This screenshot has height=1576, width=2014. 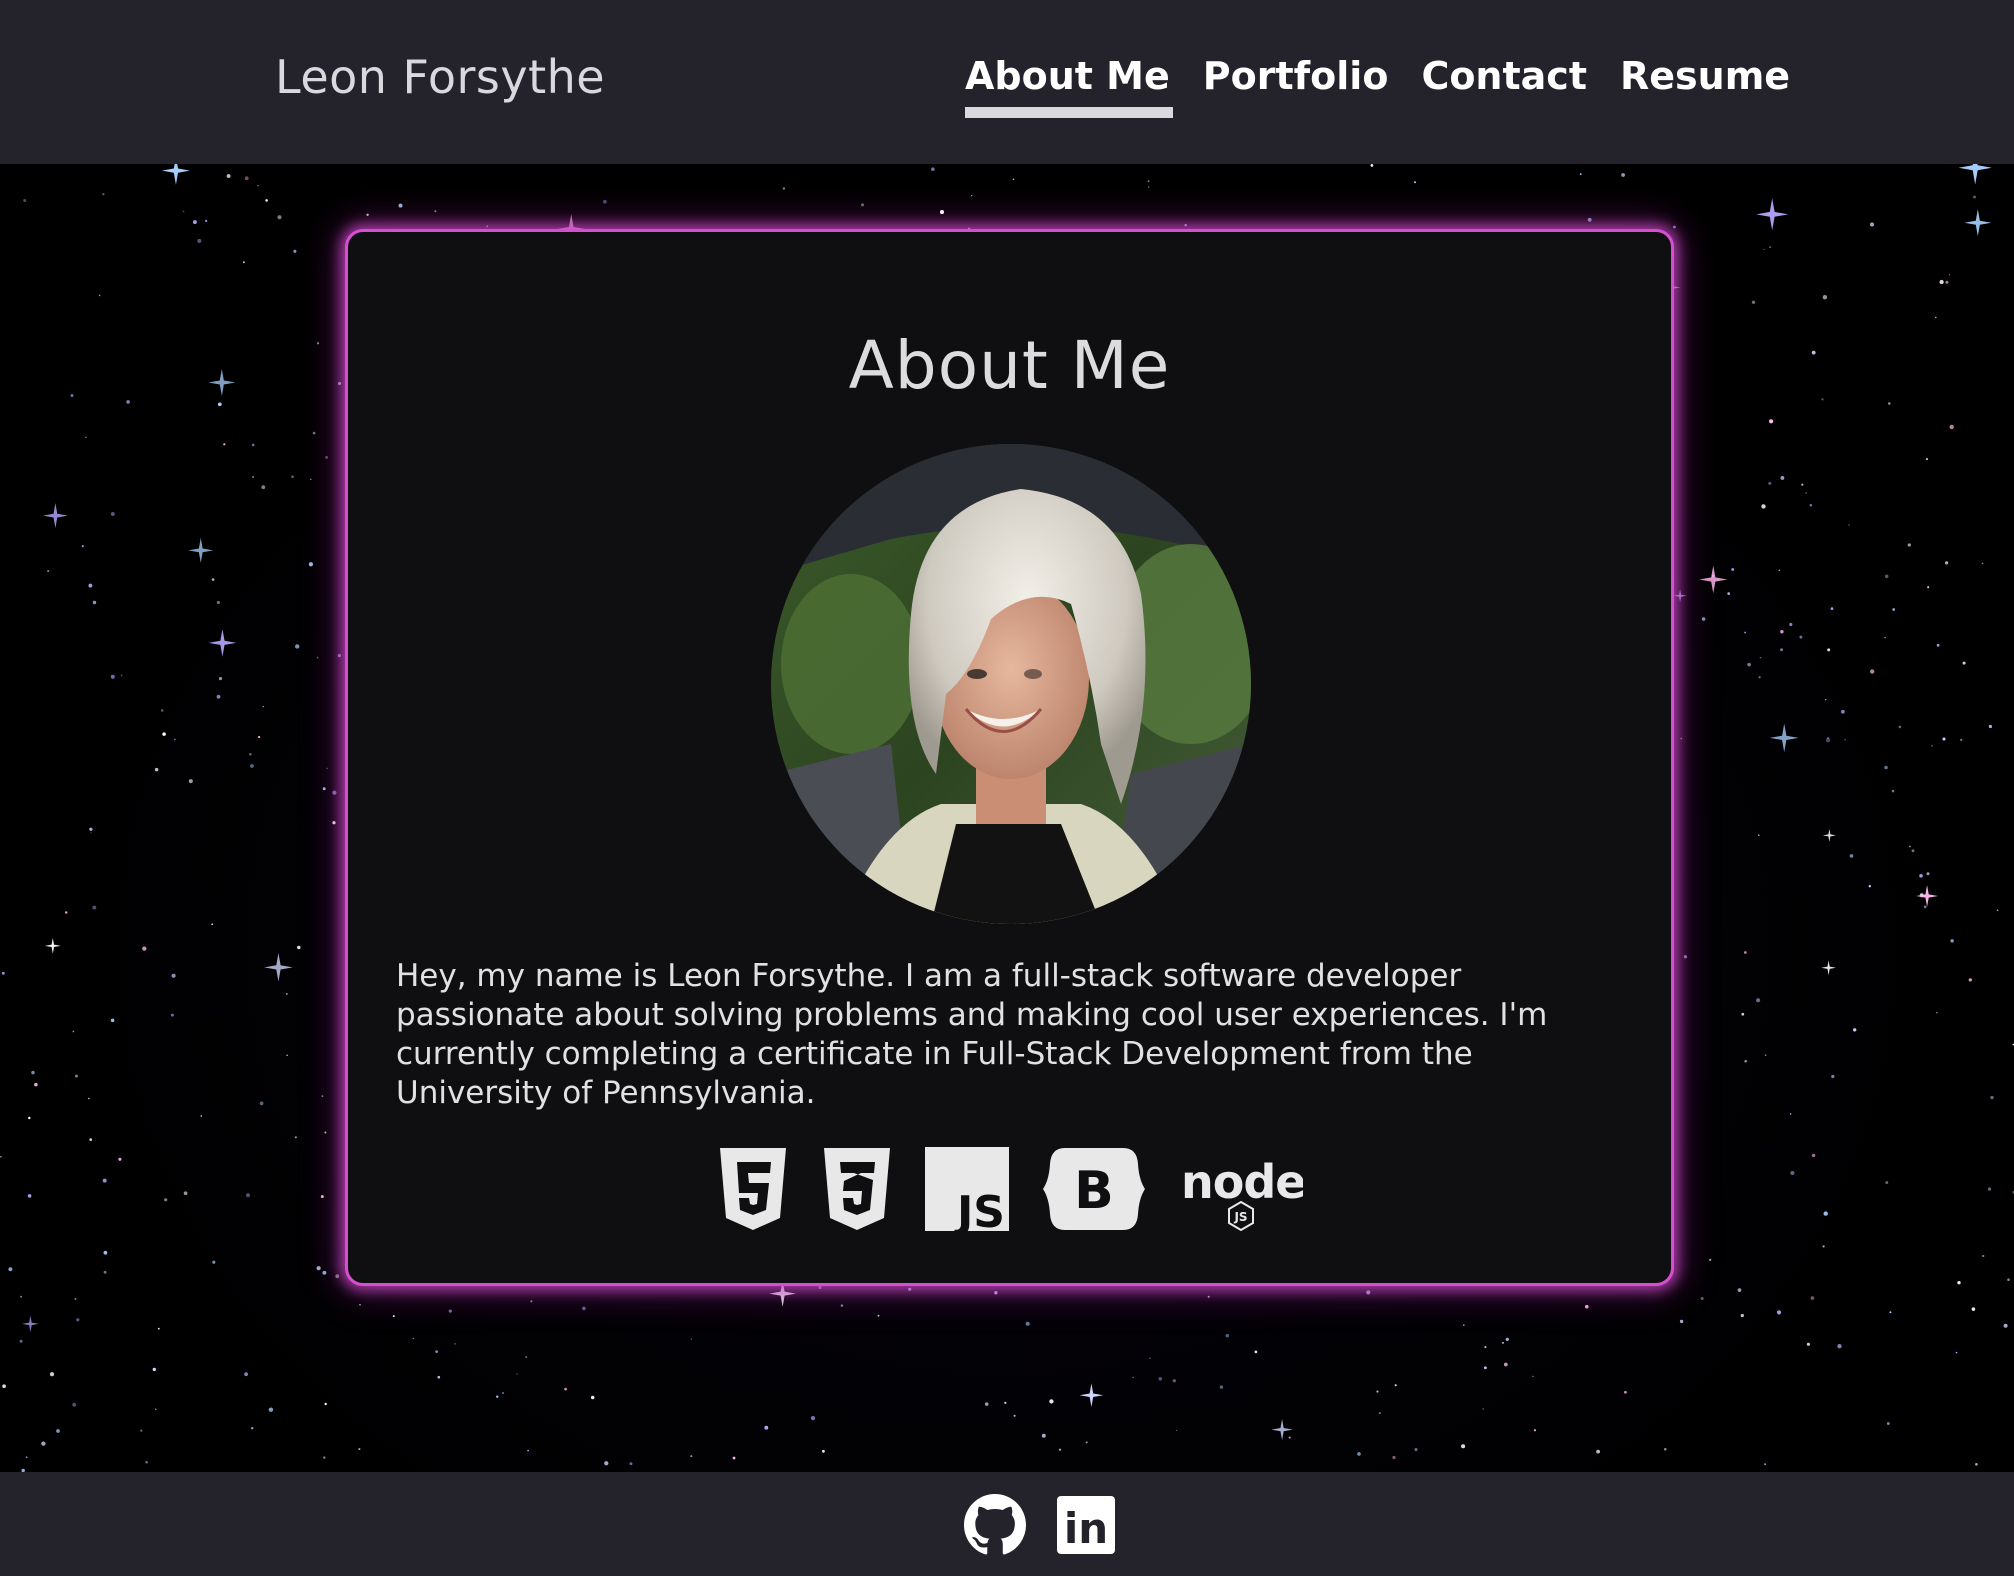 I want to click on tech-stack: JS B node JS, so click(x=1009, y=1189).